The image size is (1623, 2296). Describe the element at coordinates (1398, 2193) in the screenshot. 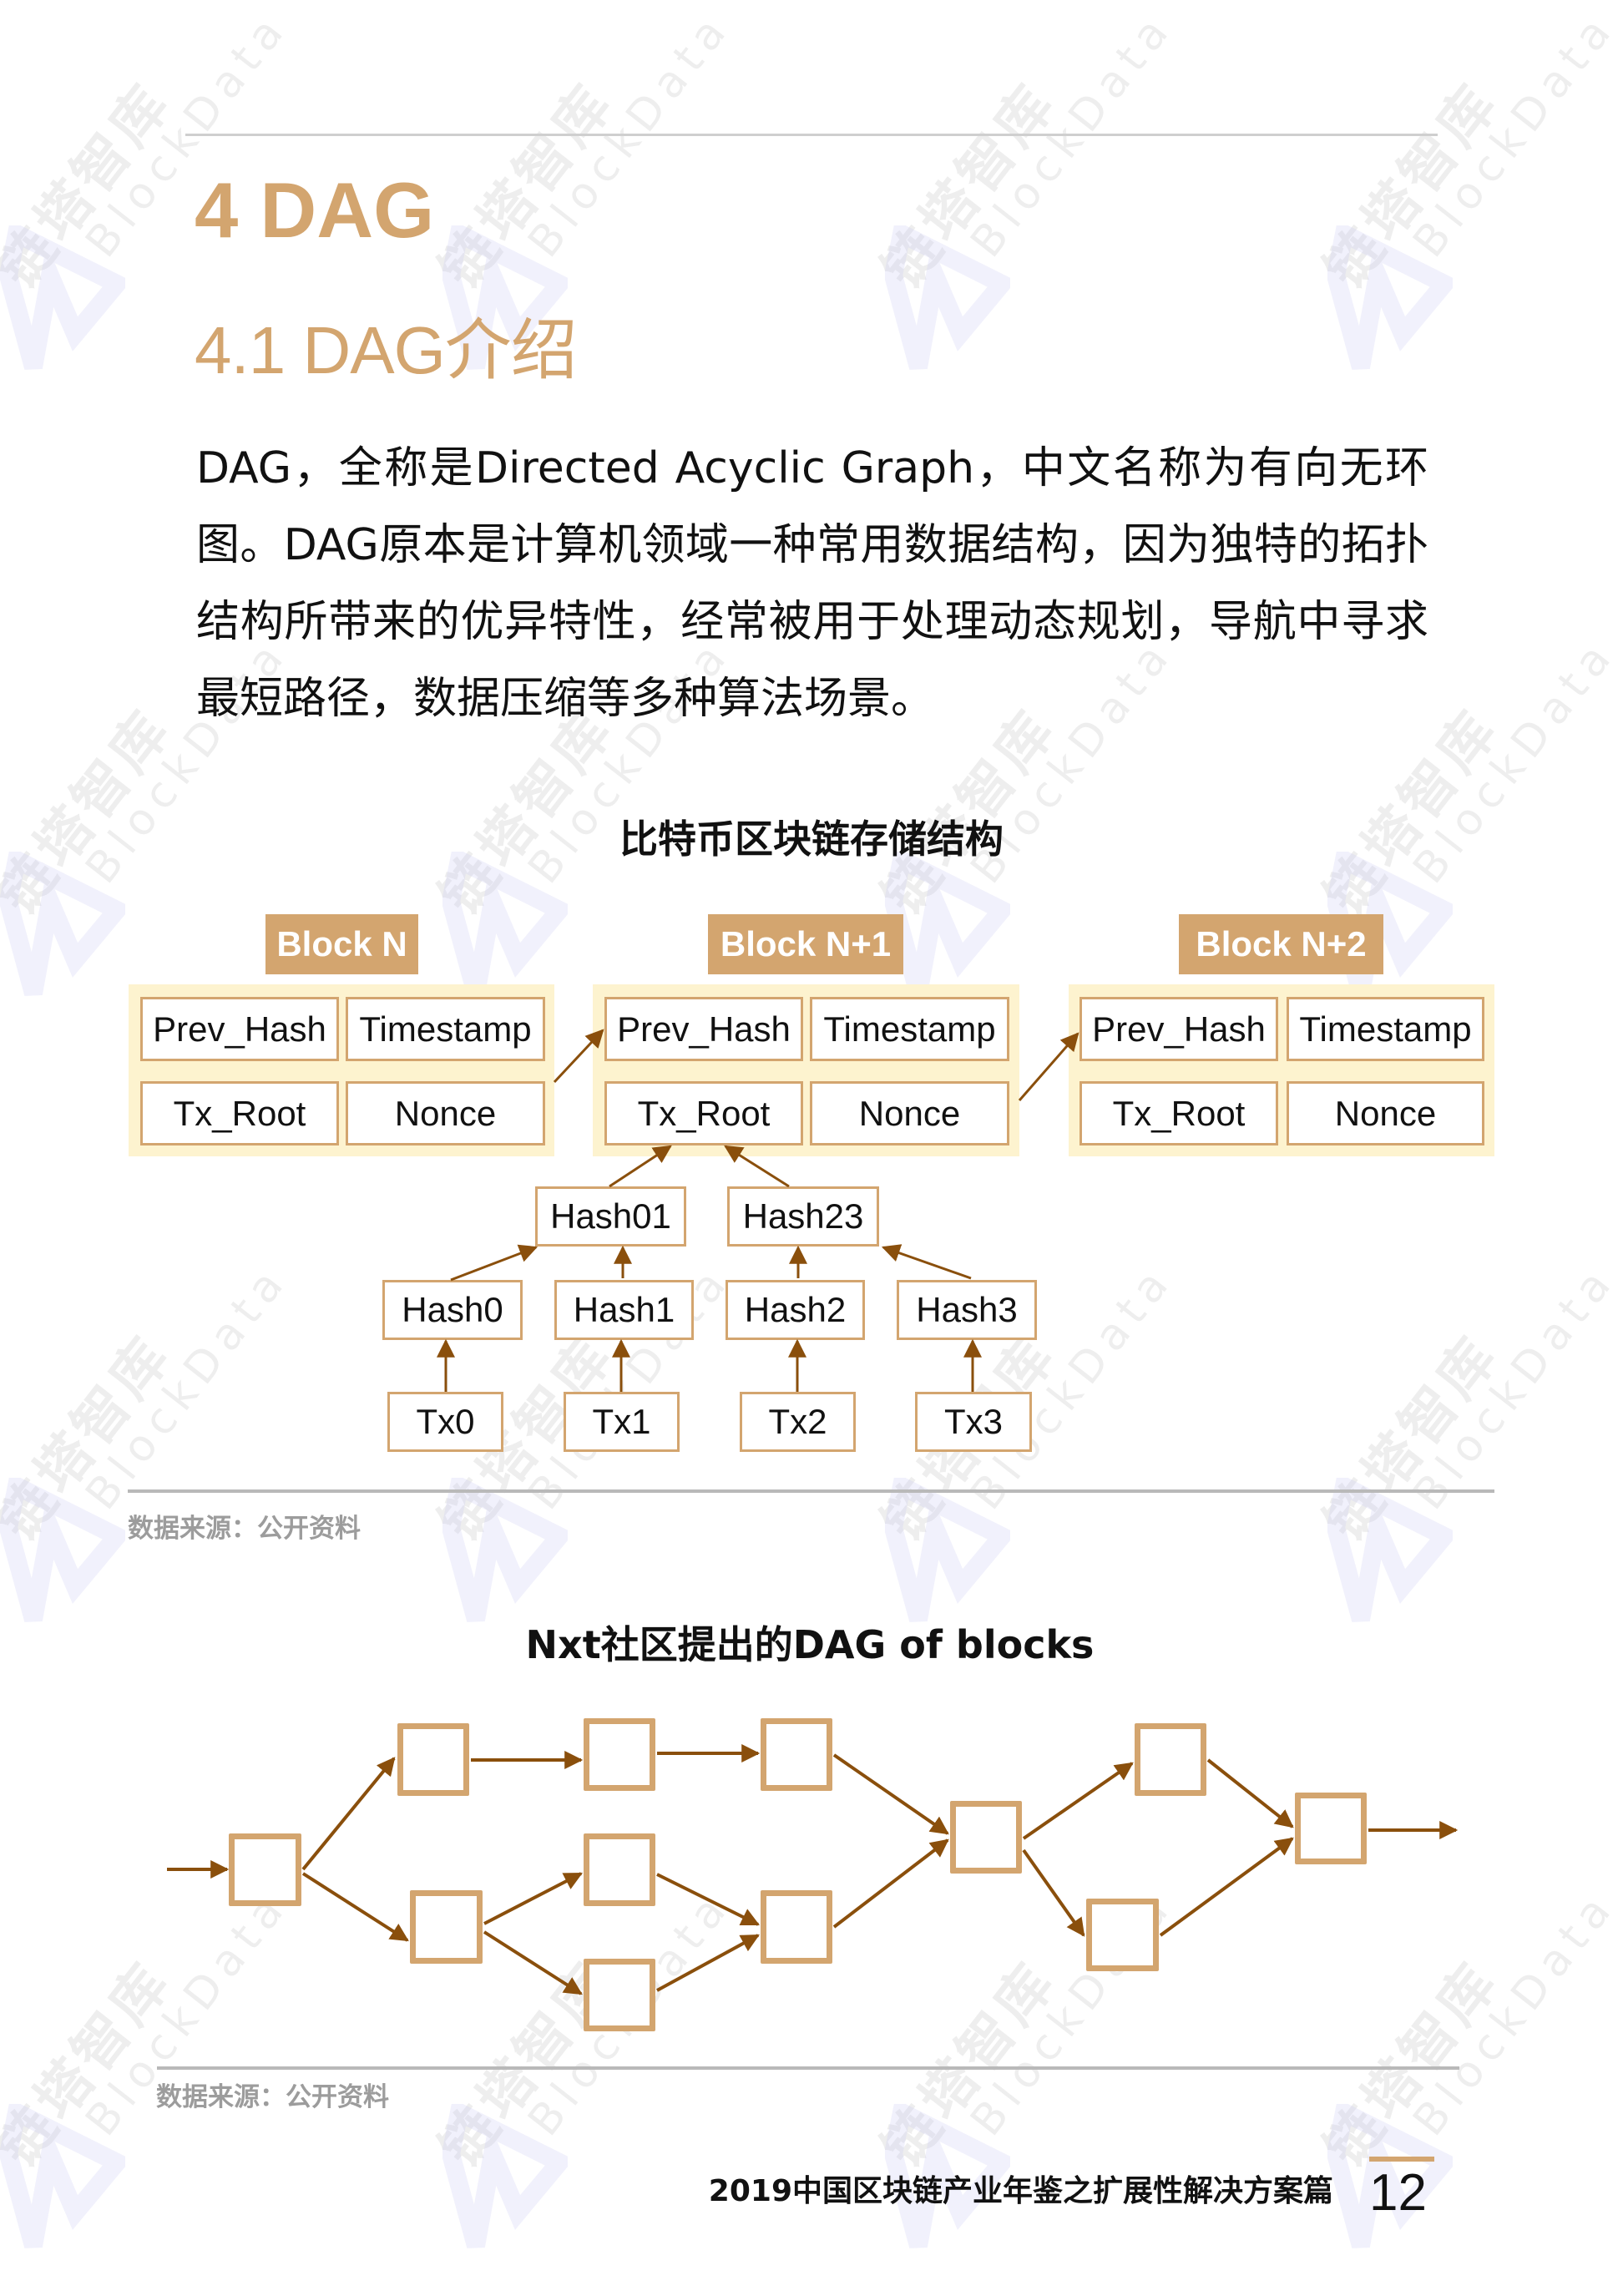

I see `page-number: 12` at that location.